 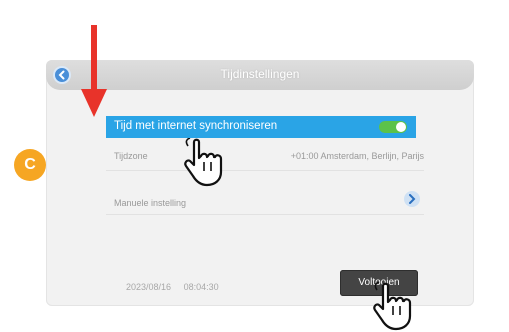 I want to click on sync-internet-time-row: Tijd met internet synchroniseren, so click(x=261, y=127).